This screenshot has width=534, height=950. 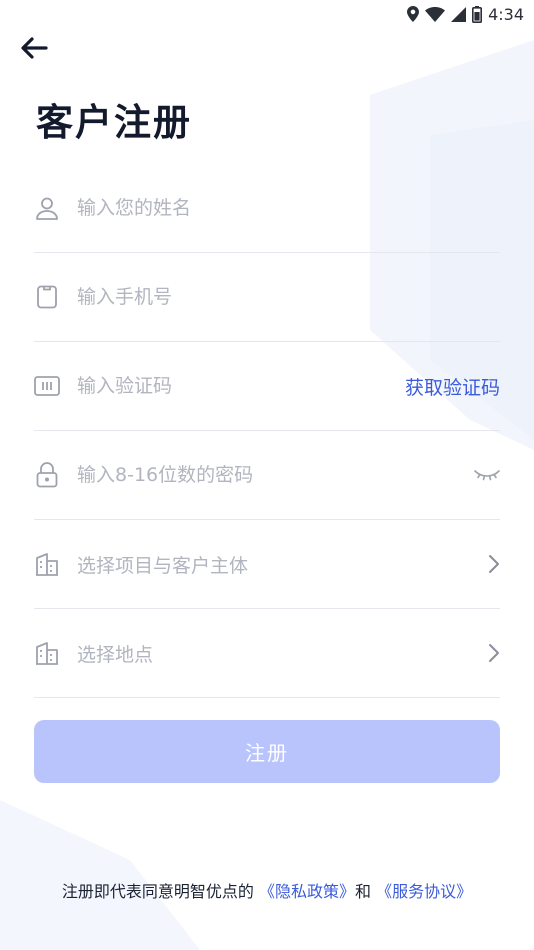 I want to click on back-button, so click(x=34, y=48).